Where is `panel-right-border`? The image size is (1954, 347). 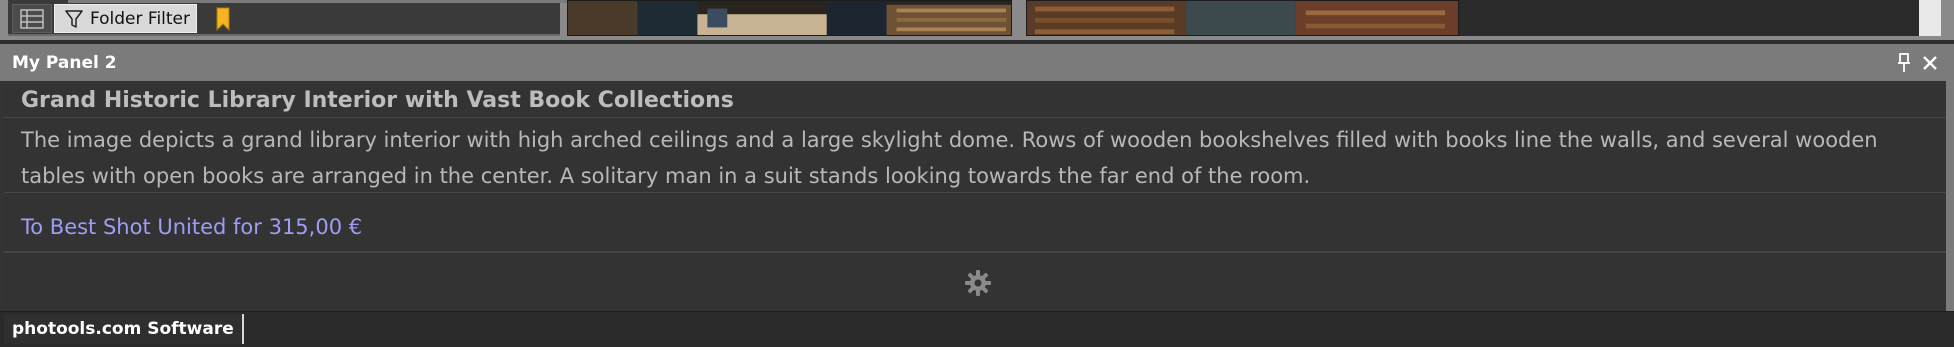
panel-right-border is located at coordinates (1950, 177).